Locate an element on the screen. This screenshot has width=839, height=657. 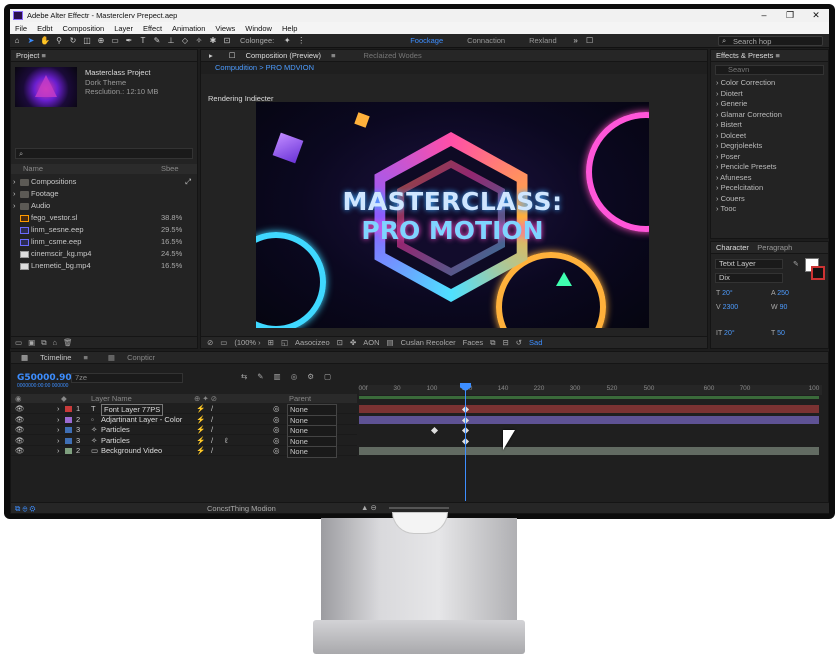
effect-category: › Pencicle Presets is located at coordinates (769, 167).